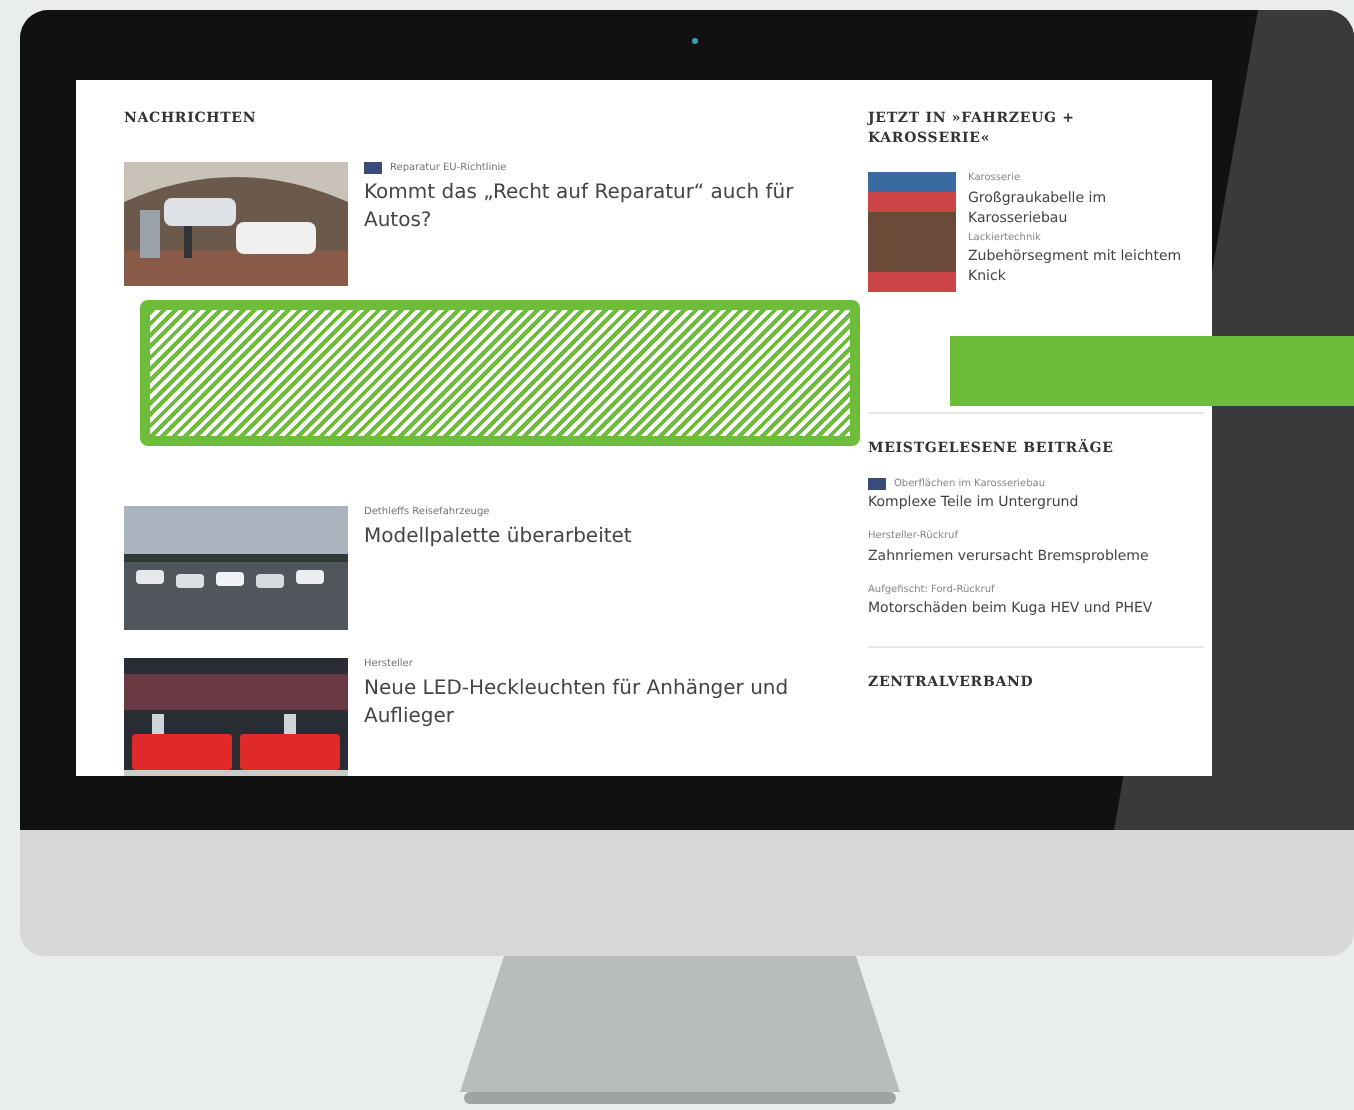 This screenshot has height=1110, width=1354. Describe the element at coordinates (600, 704) in the screenshot. I see `article-title: Neue LED-Heckleuchten für Anhänger und Auflieger` at that location.